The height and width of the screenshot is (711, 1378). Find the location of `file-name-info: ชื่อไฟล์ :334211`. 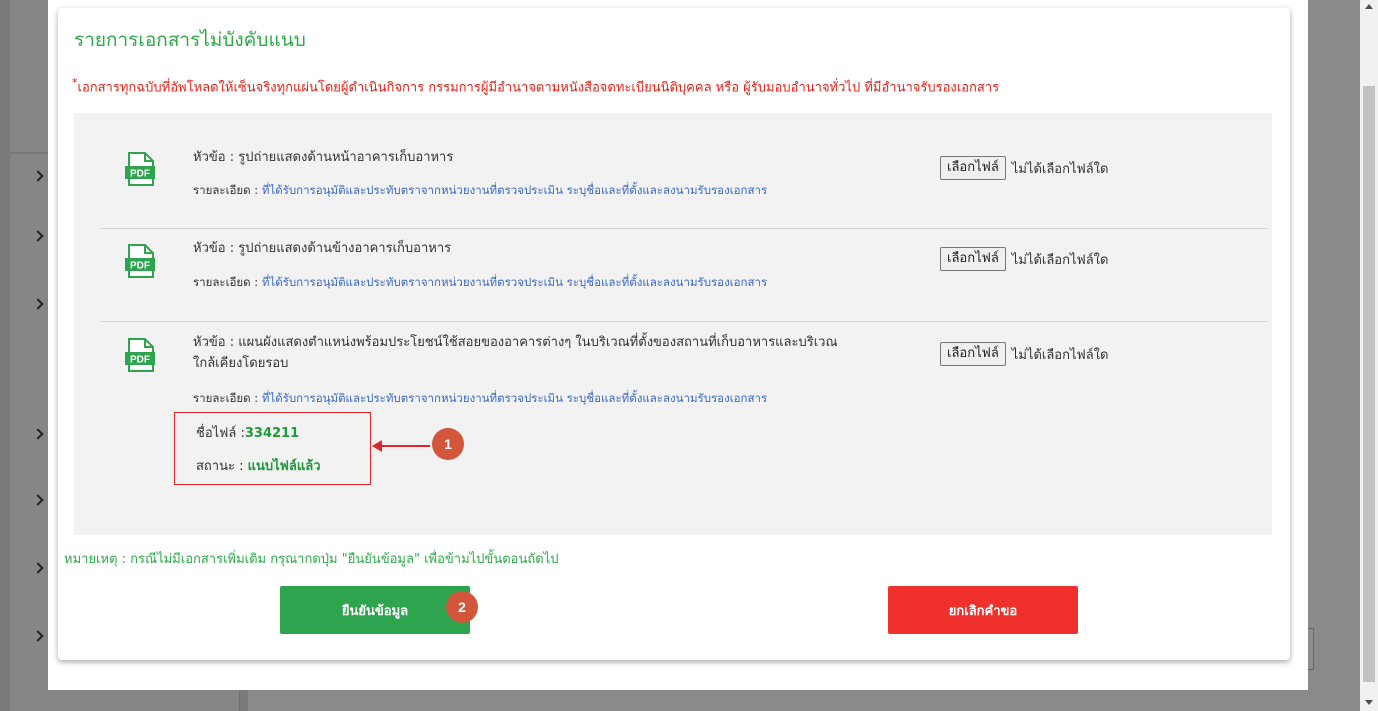

file-name-info: ชื่อไฟล์ :334211 is located at coordinates (247, 432).